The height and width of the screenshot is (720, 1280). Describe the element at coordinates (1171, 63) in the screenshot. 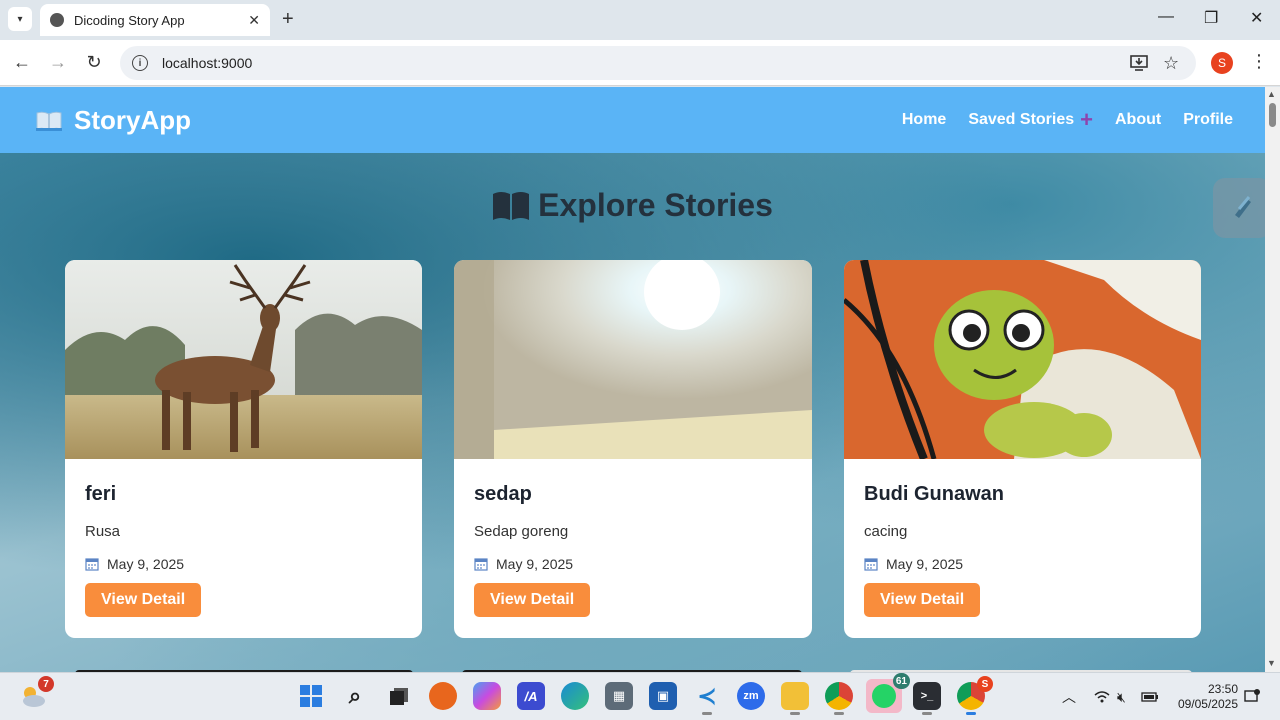

I see `bookmark-star-icon: ☆` at that location.